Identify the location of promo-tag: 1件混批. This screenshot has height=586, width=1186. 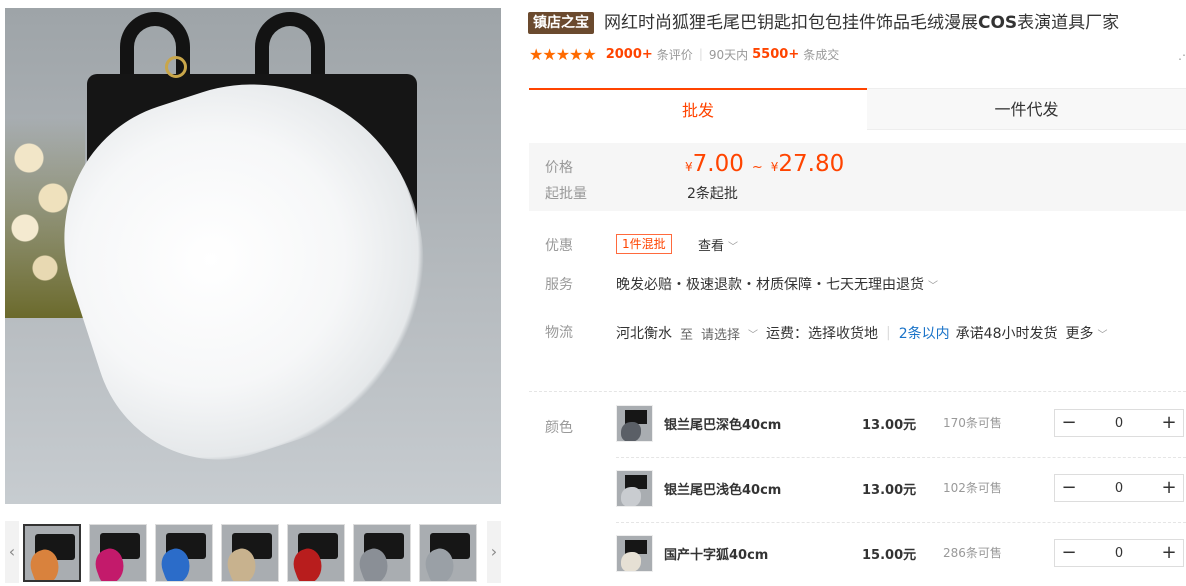
(644, 244).